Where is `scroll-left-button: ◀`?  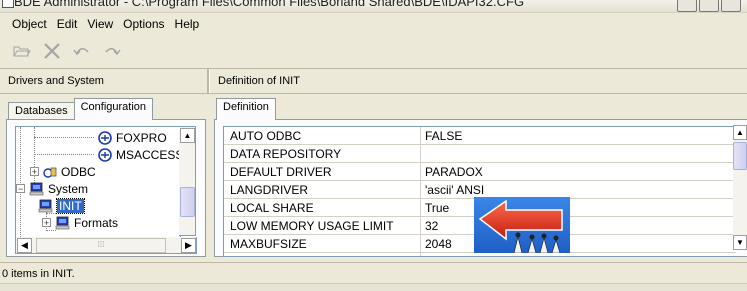
scroll-left-button: ◀ is located at coordinates (24, 245).